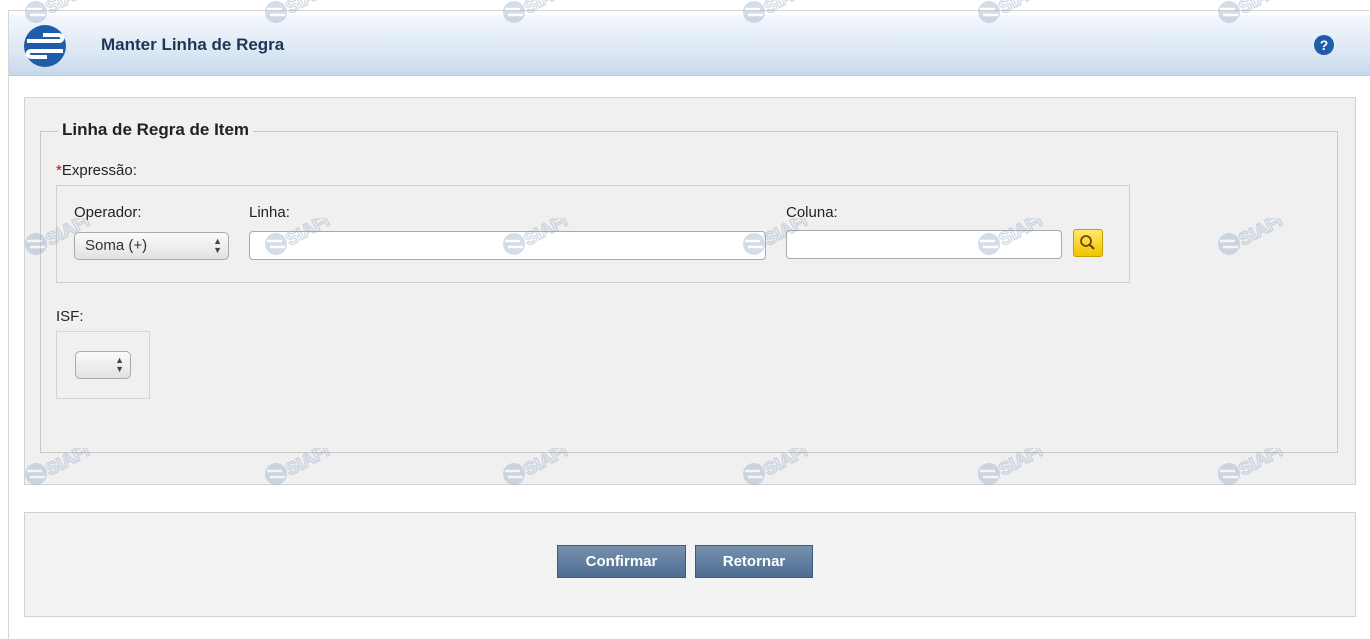 The height and width of the screenshot is (639, 1370). Describe the element at coordinates (689, 45) in the screenshot. I see `page-header: Manter Linha de Regra ?` at that location.